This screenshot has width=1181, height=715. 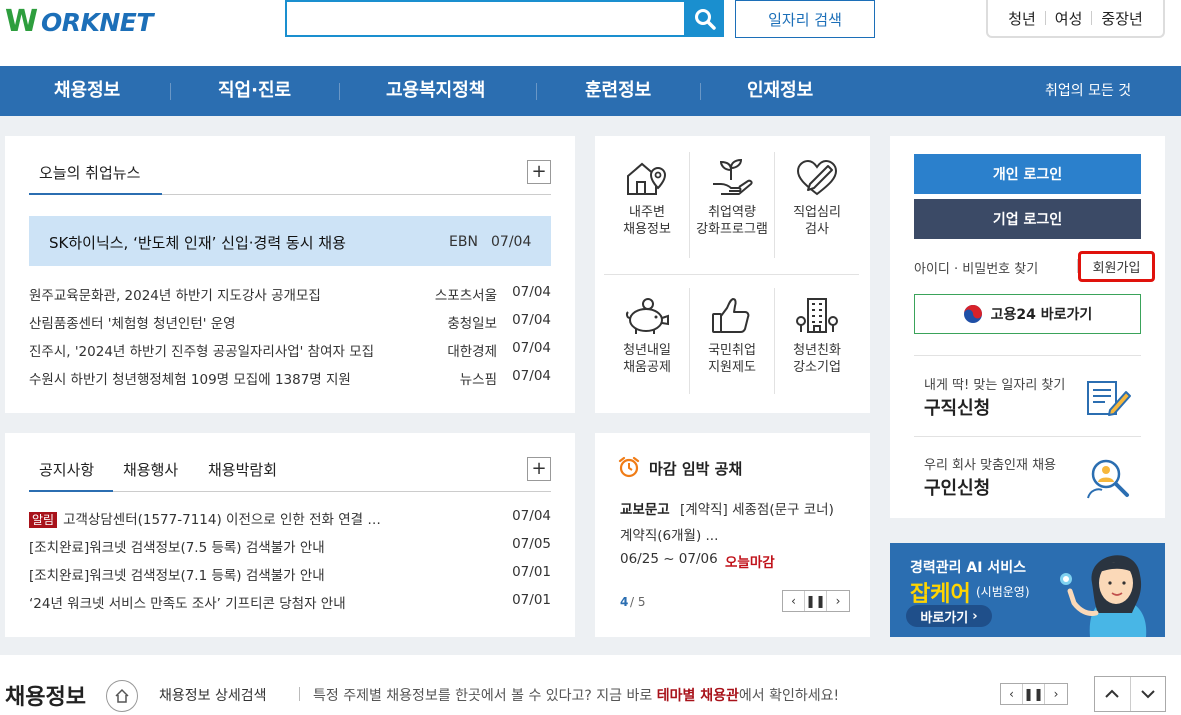 I want to click on find-id-password-link: 아이디 · 비밀번호 찾기, so click(x=976, y=267).